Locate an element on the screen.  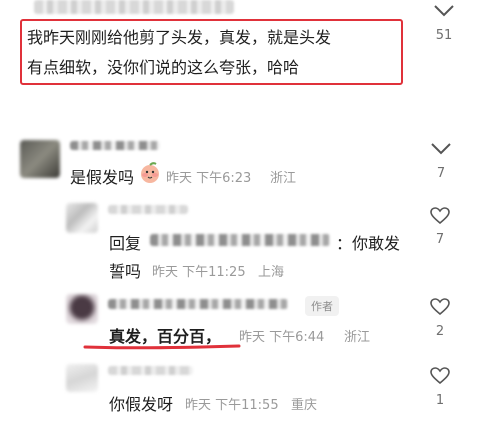
peach-face-emoji-icon is located at coordinates (150, 172).